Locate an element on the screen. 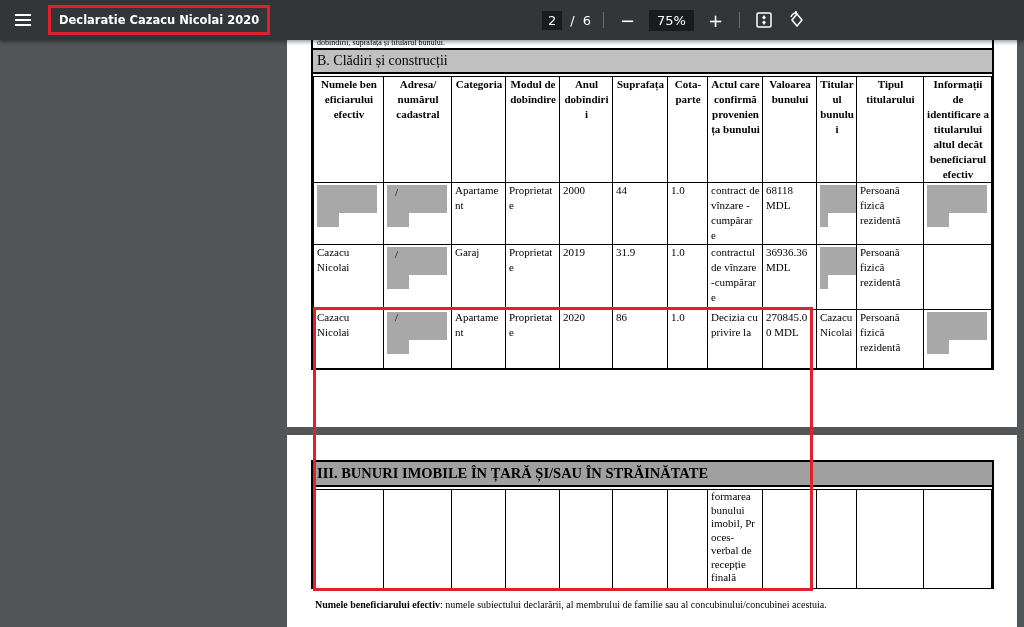 The height and width of the screenshot is (627, 1024). section-heading: III. BUNURI IMOBILE ÎN ȚARĂ ȘI/SAU ÎN STRĂINĂTATE is located at coordinates (652, 474).